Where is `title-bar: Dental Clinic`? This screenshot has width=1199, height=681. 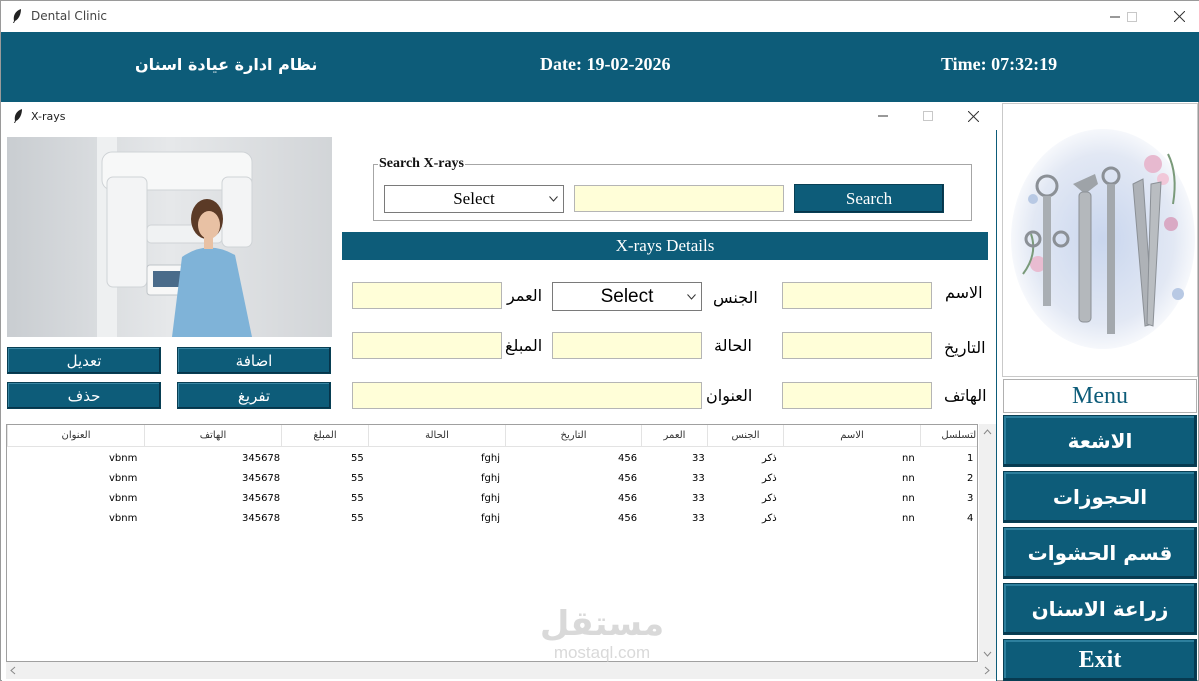
title-bar: Dental Clinic is located at coordinates (600, 16).